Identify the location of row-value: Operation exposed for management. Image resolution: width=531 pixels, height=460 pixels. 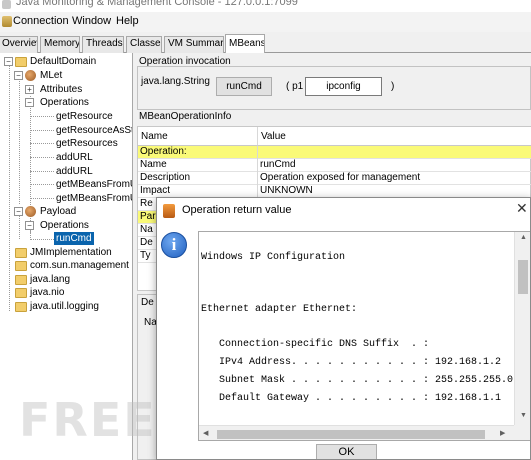
(340, 177).